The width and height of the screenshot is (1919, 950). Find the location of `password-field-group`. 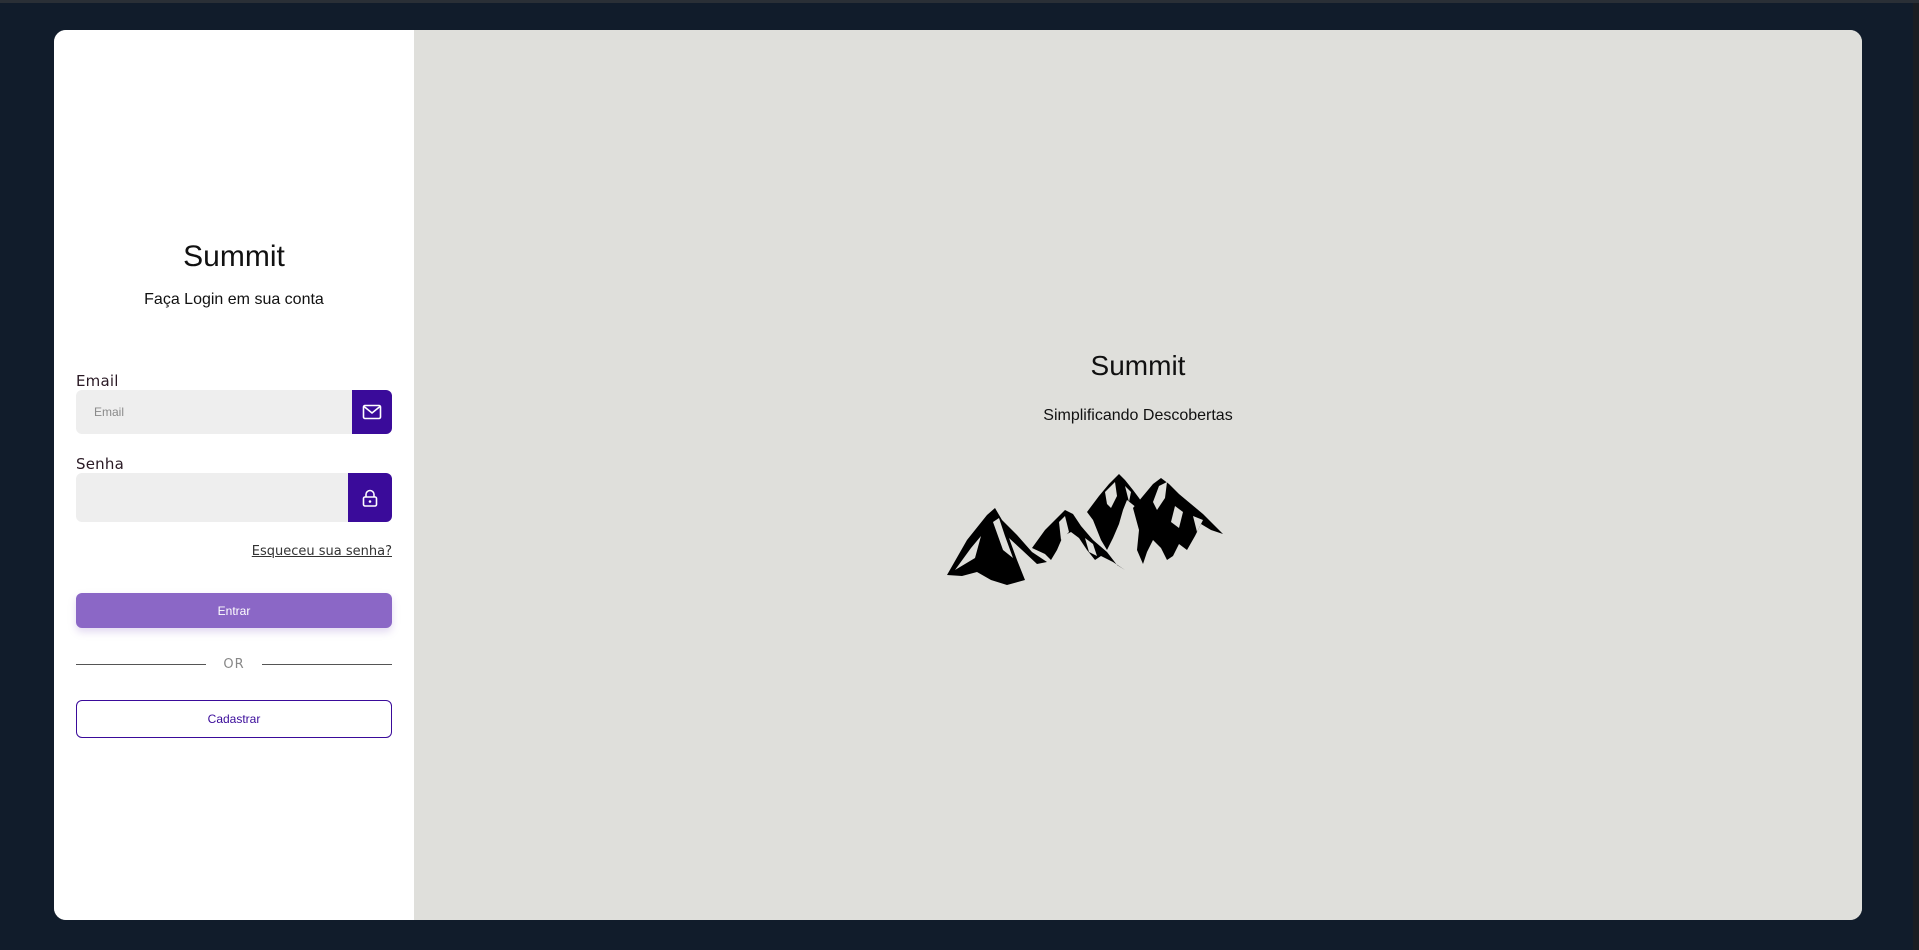

password-field-group is located at coordinates (234, 497).